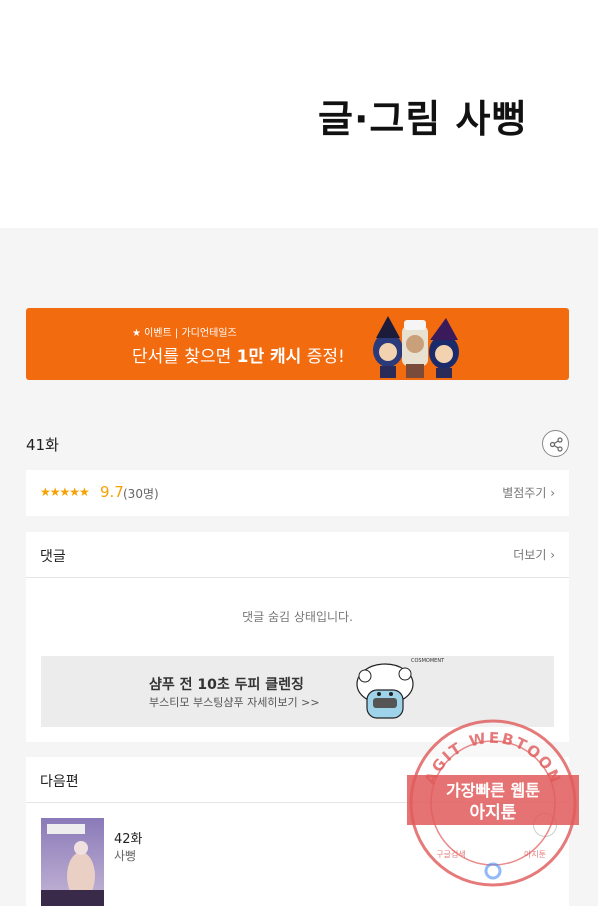 Image resolution: width=598 pixels, height=906 pixels. Describe the element at coordinates (42, 445) in the screenshot. I see `episode-title: 41화` at that location.